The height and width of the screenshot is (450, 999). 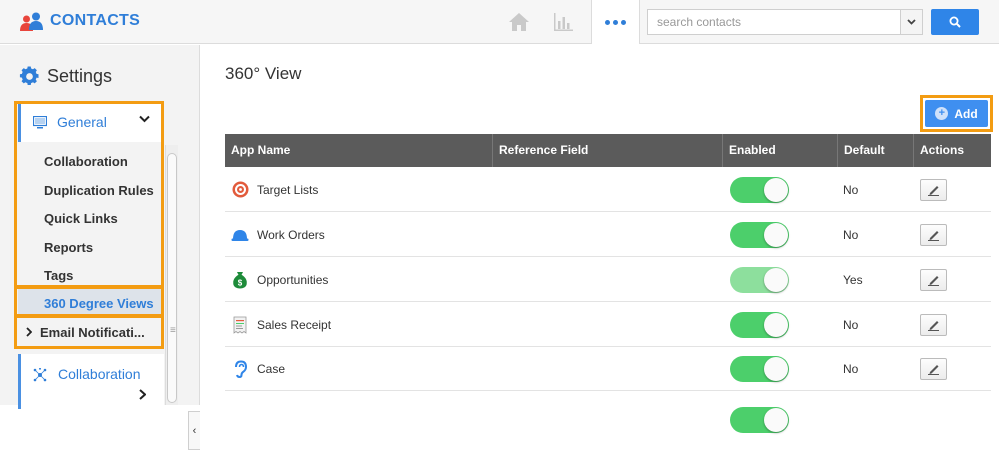 What do you see at coordinates (563, 22) in the screenshot?
I see `stats-icon` at bounding box center [563, 22].